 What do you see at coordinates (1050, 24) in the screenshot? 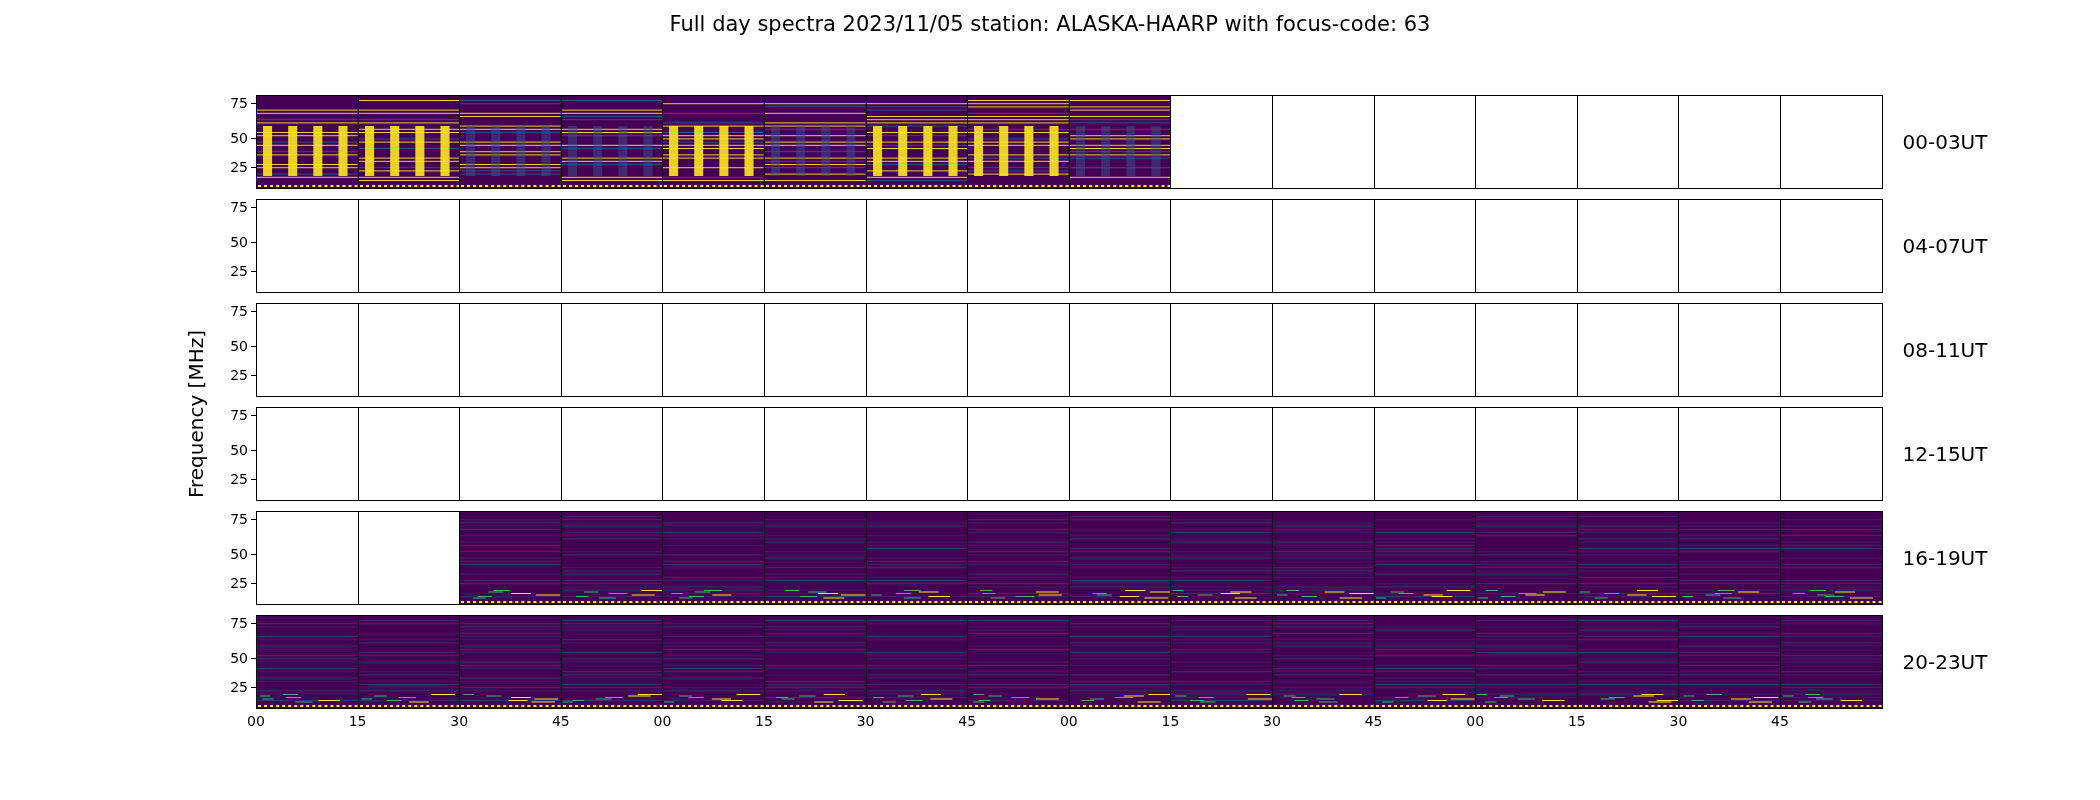
I see `figure-title: Full day spectra 2023/11/05 station: ALASKA-HAARP with focus-code: 63` at bounding box center [1050, 24].